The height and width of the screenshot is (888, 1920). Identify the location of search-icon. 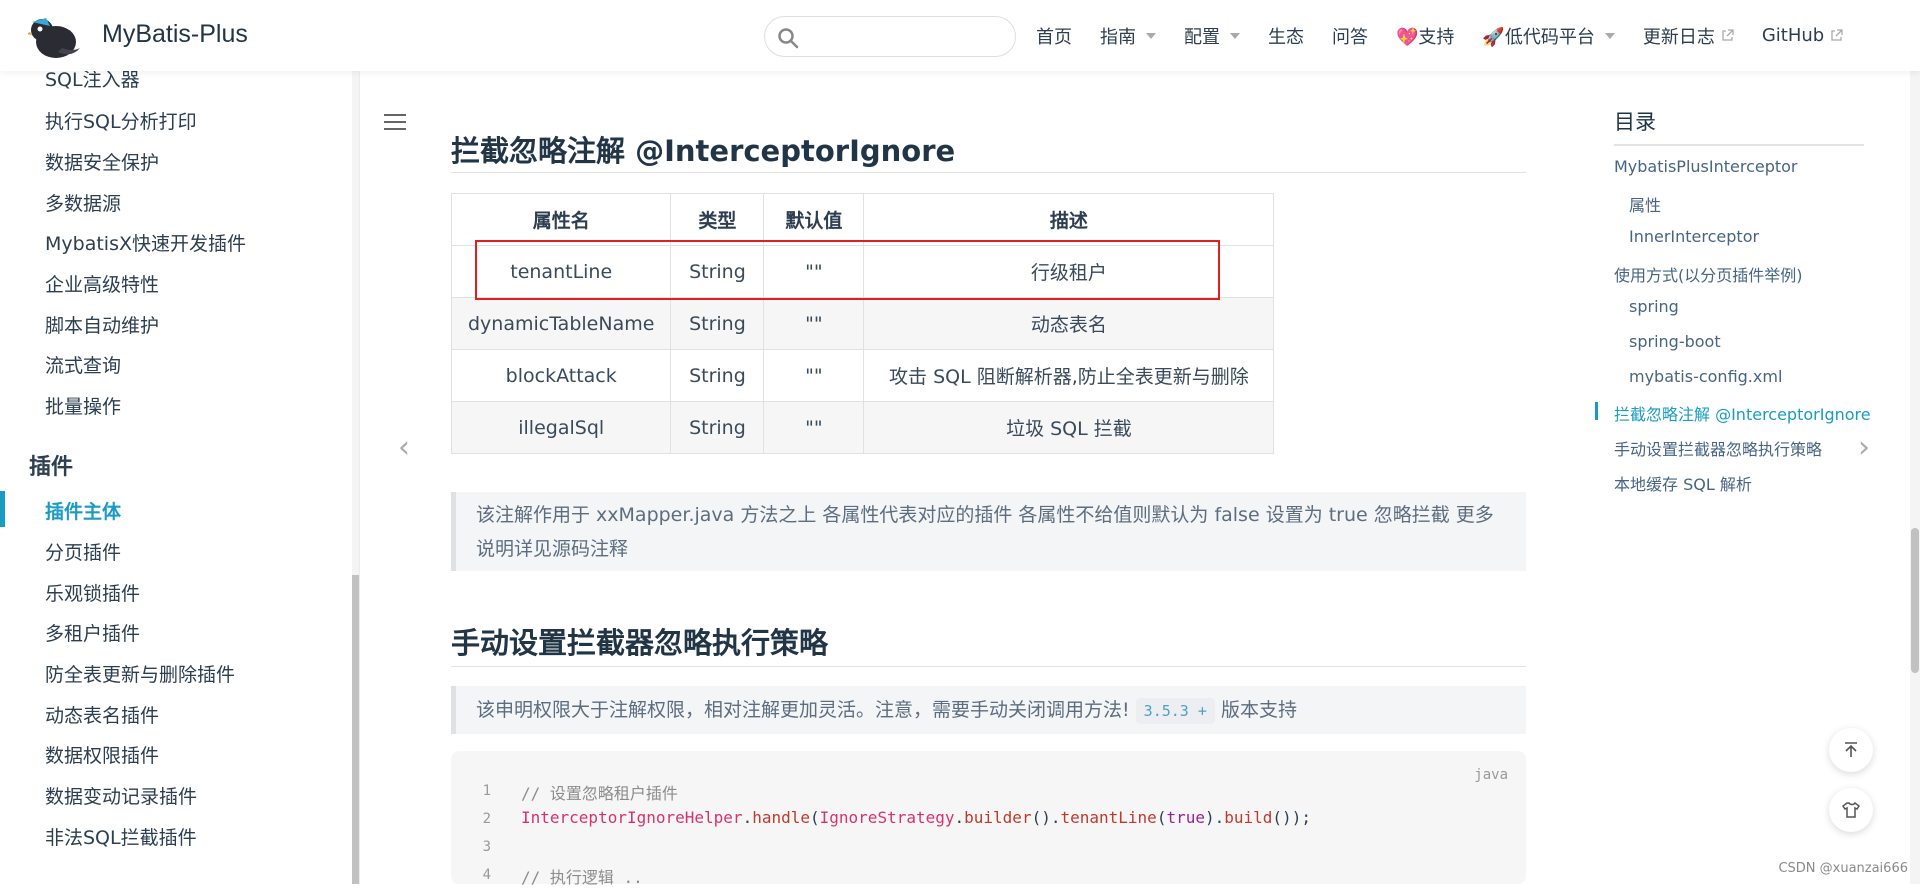
(788, 38).